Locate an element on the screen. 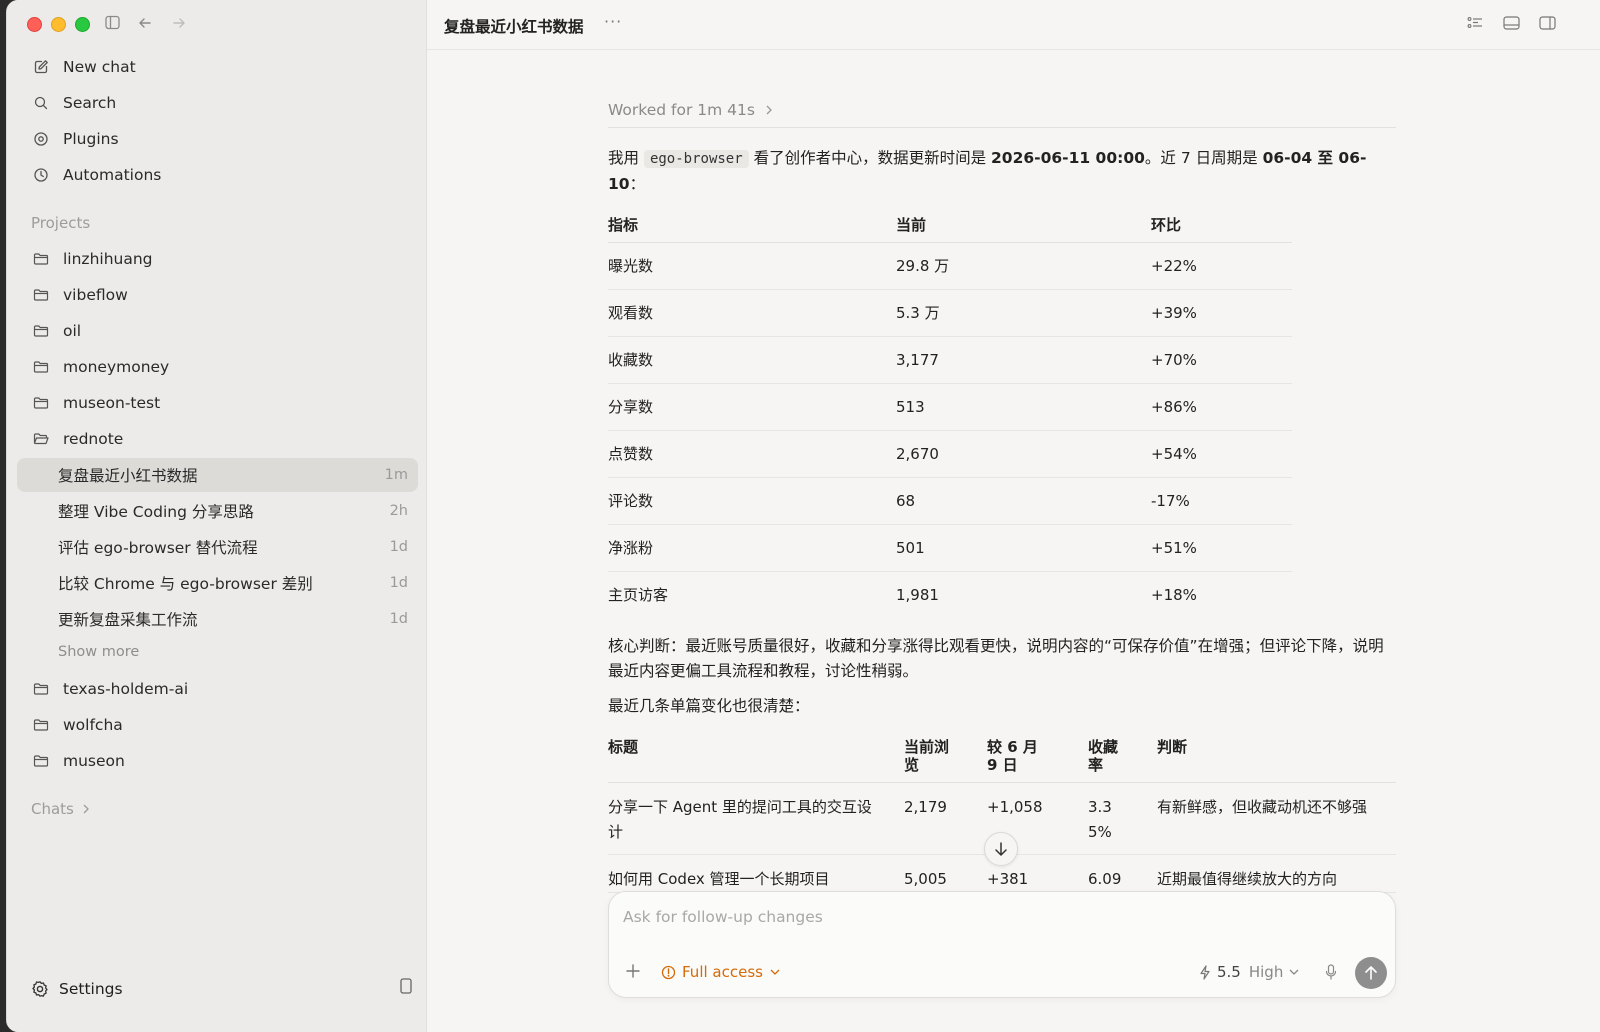  microphone-icon is located at coordinates (1331, 972).